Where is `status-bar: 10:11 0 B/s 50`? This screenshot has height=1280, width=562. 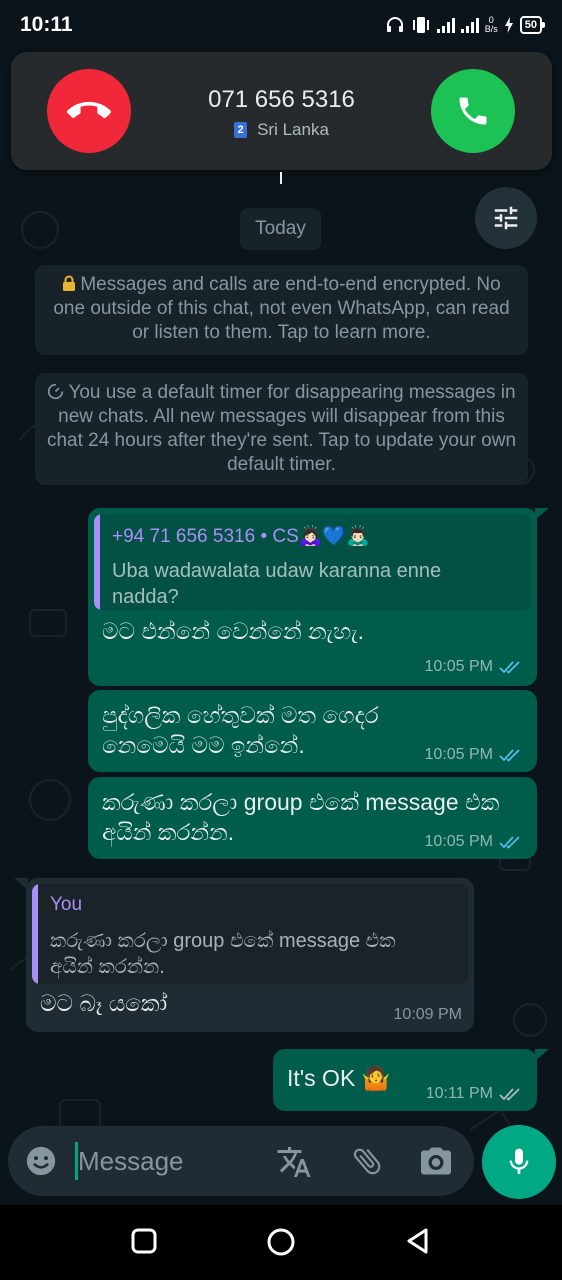
status-bar: 10:11 0 B/s 50 is located at coordinates (281, 25).